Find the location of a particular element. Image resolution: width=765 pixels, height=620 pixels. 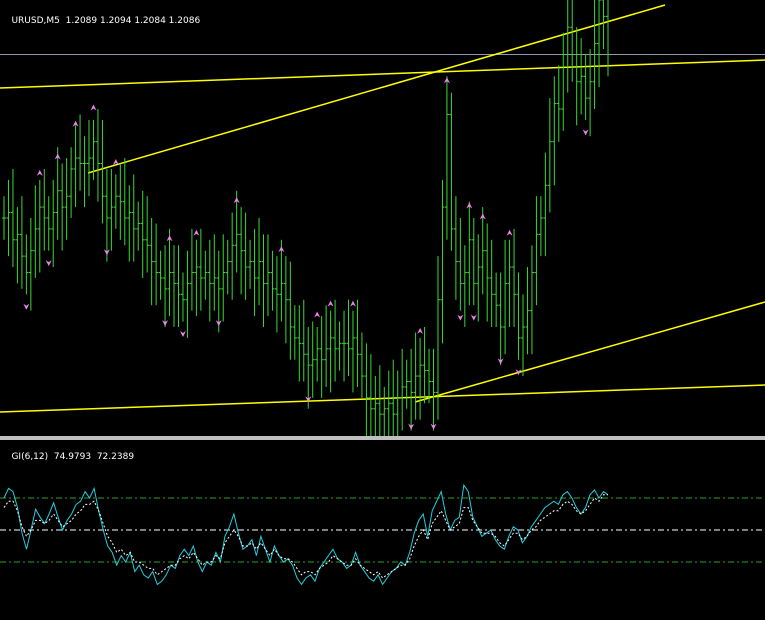

rsi-name-label: GI(6,12) is located at coordinates (30, 457).